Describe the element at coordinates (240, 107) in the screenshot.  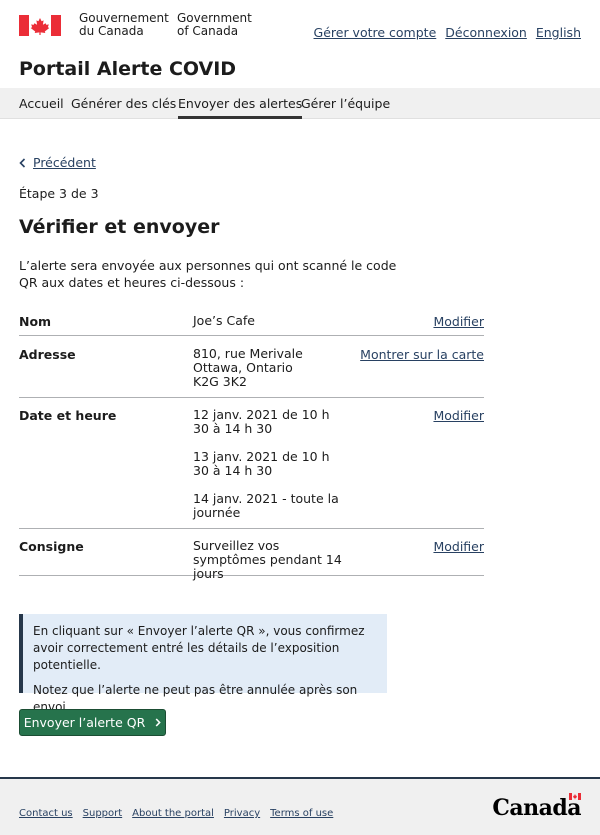
I see `nav-item-send-alerts: Envoyer des alertes` at that location.